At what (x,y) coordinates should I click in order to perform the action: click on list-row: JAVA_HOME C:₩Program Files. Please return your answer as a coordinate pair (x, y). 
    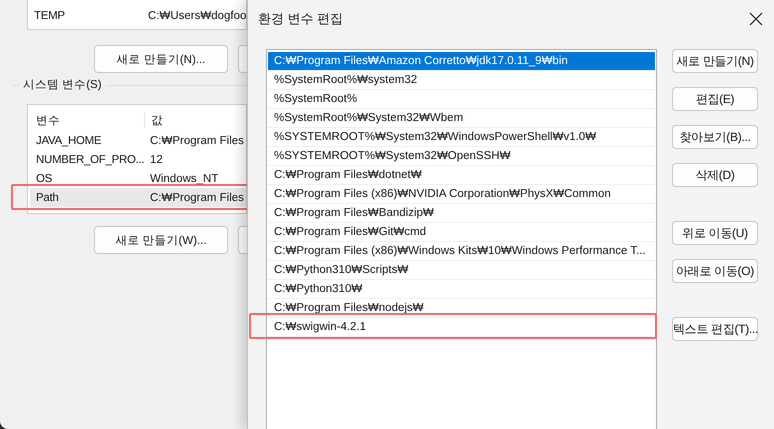
    Looking at the image, I should click on (138, 140).